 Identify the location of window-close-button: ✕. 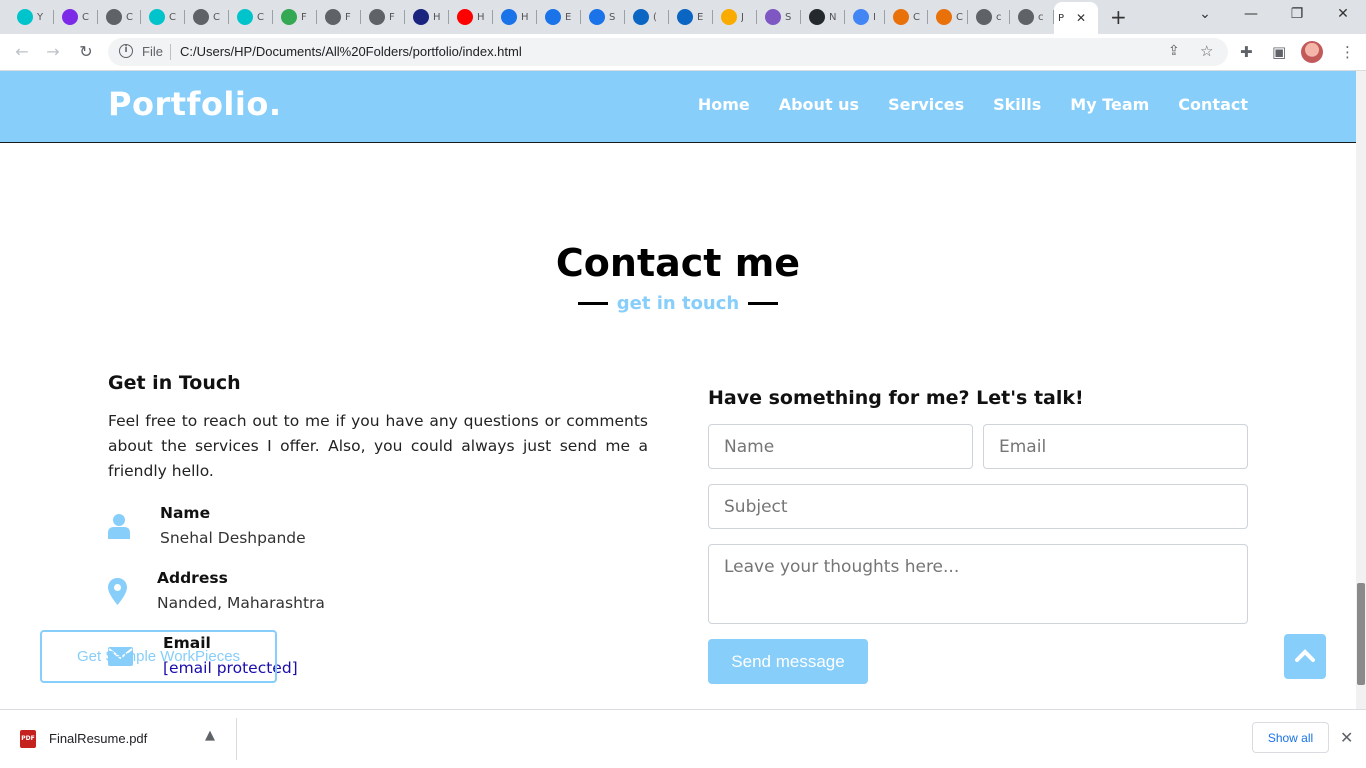
(1343, 14).